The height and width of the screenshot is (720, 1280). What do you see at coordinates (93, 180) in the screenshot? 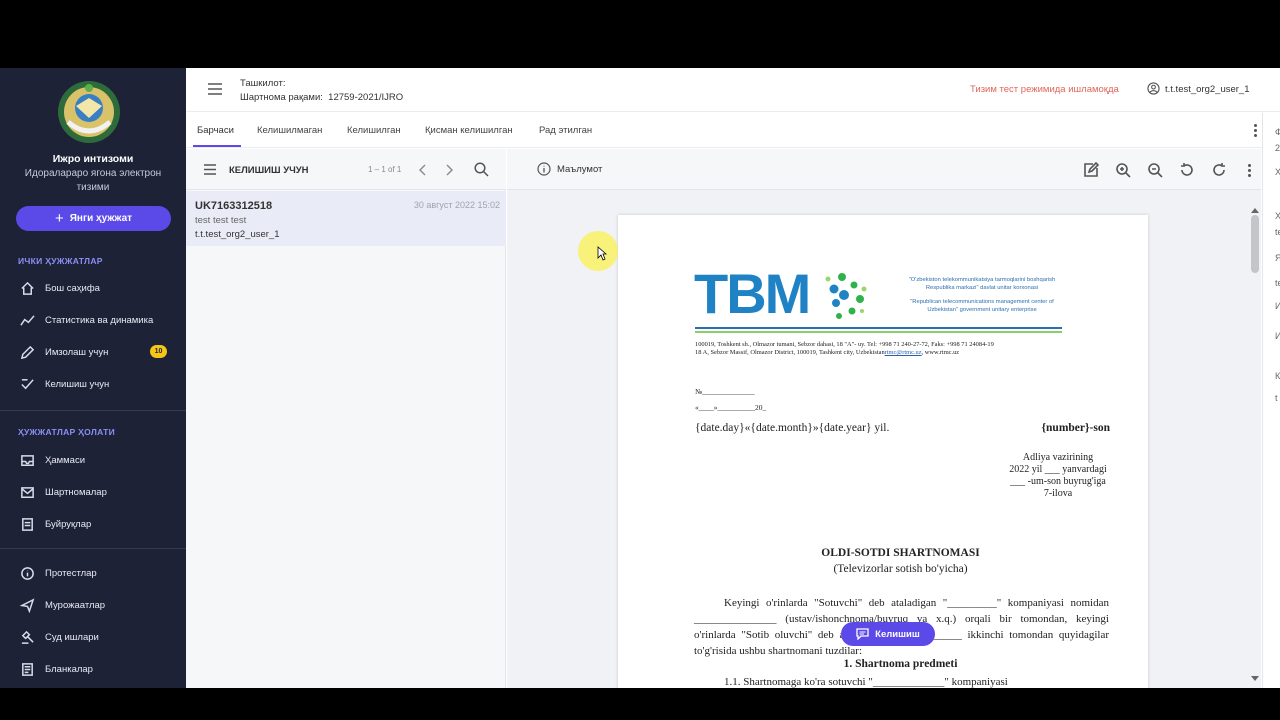
I see `org-subtitle: Идораларaро ягона электрон тизими` at bounding box center [93, 180].